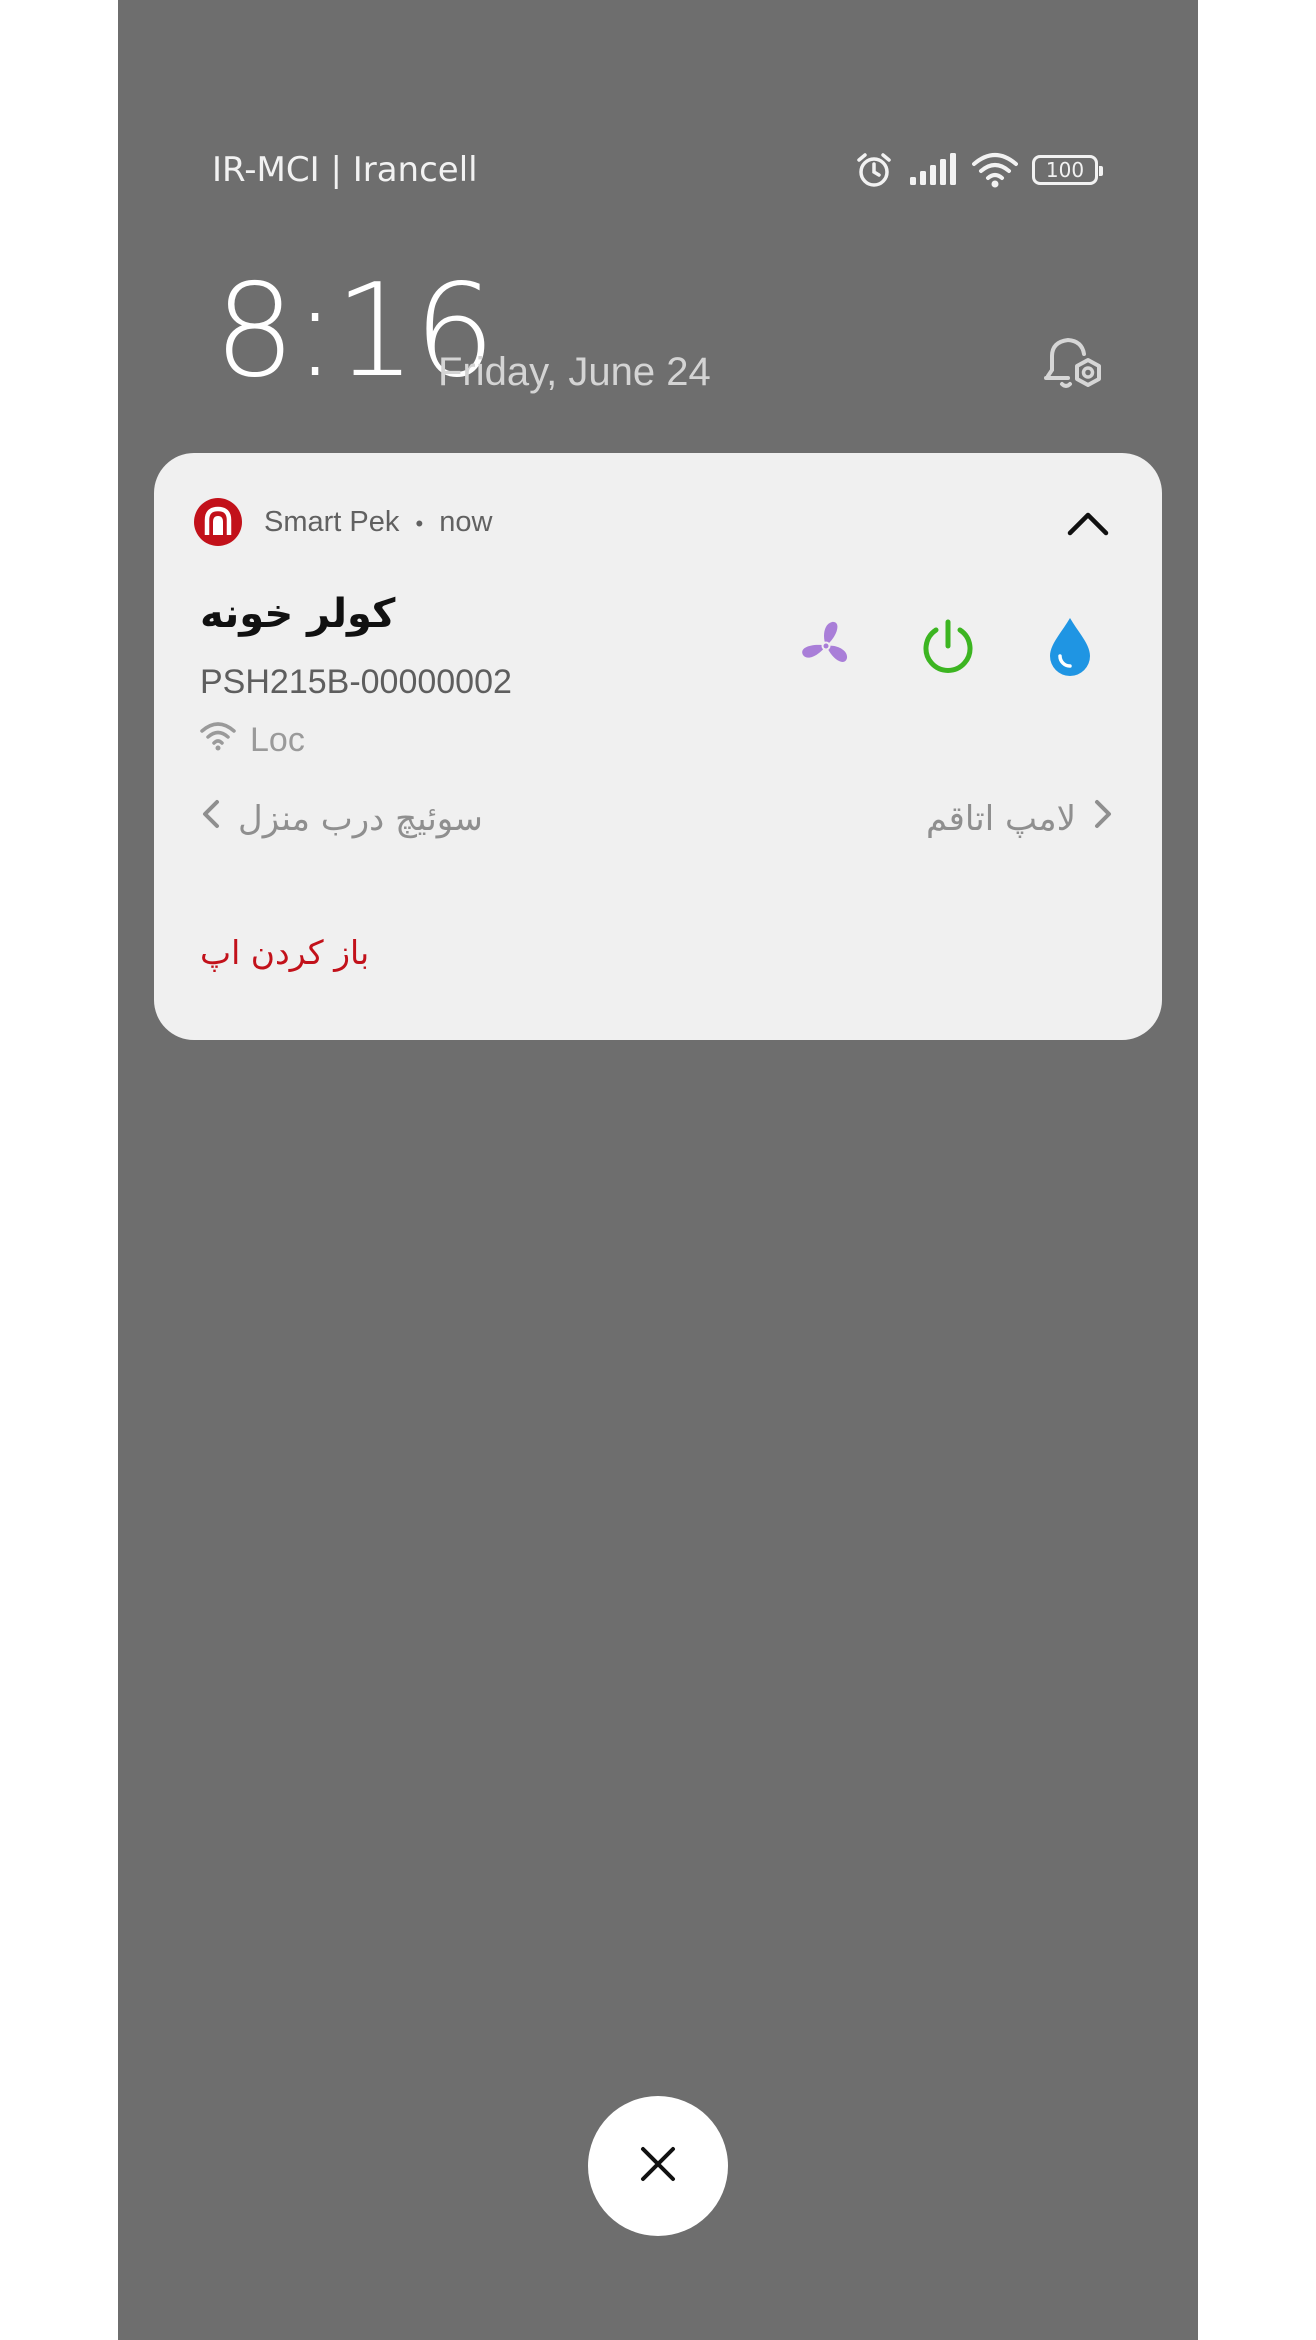 This screenshot has width=1316, height=2340. I want to click on chevron-right-icon, so click(1103, 818).